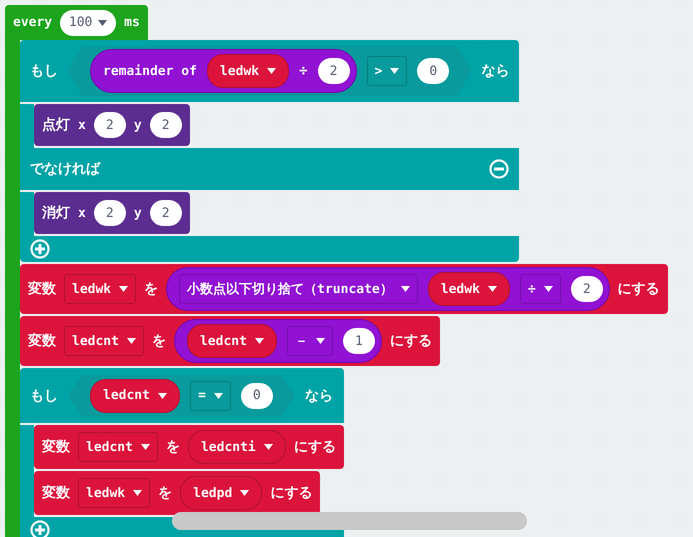  I want to click on operator-dropdown: －, so click(309, 341).